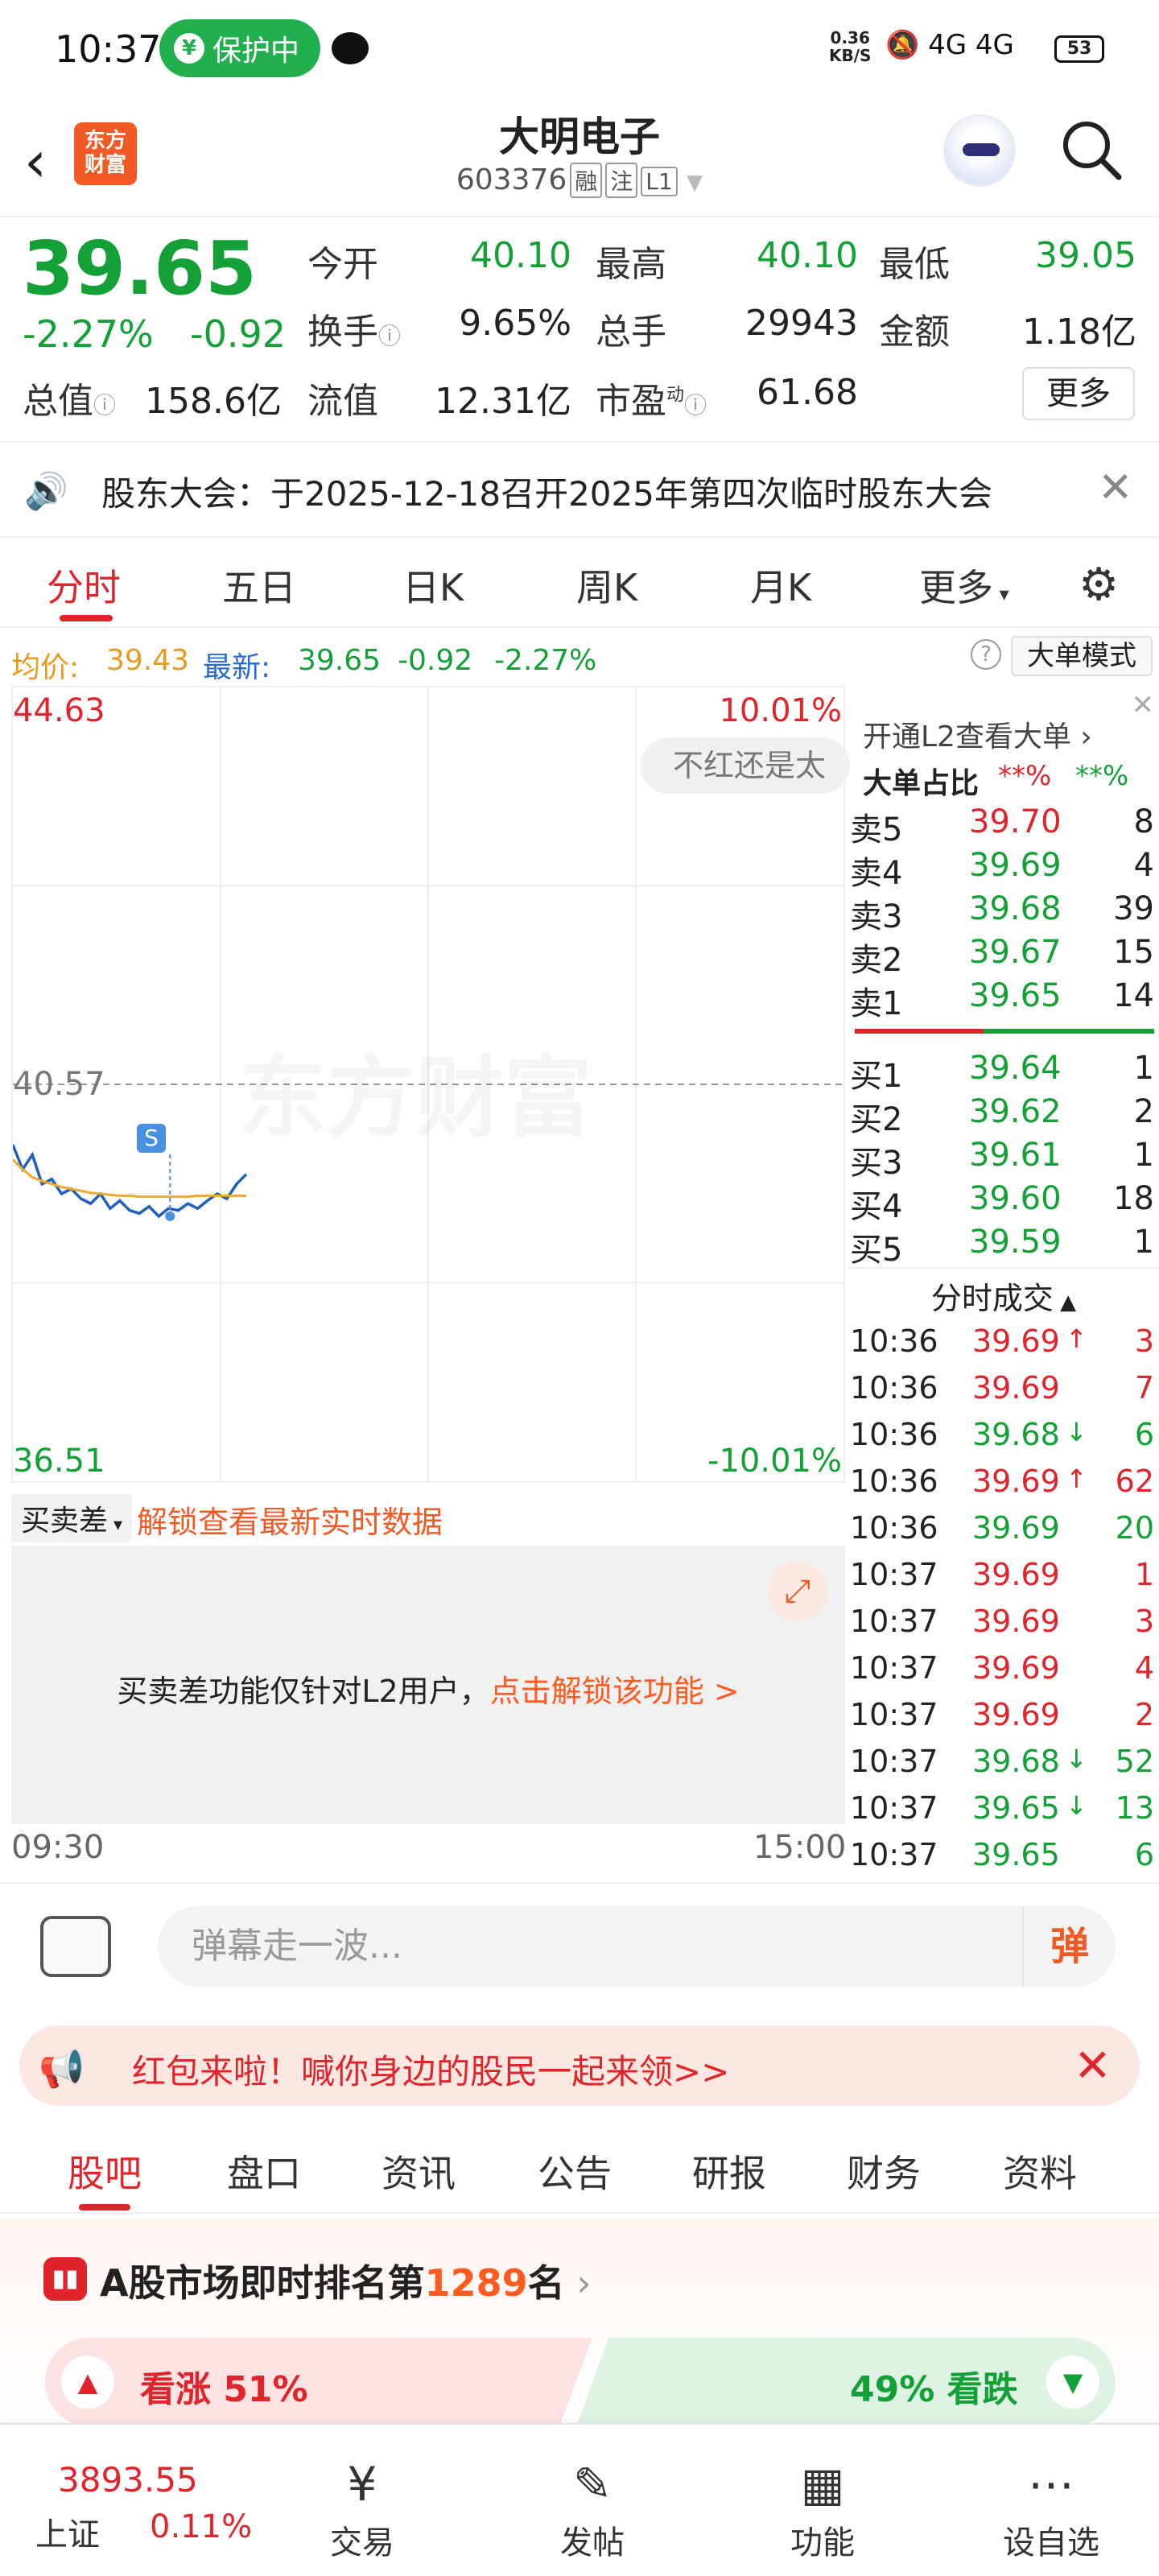 This screenshot has width=1159, height=2576. Describe the element at coordinates (615, 1691) in the screenshot. I see `spread-unlock-cta: 点击解锁该功能 >` at that location.